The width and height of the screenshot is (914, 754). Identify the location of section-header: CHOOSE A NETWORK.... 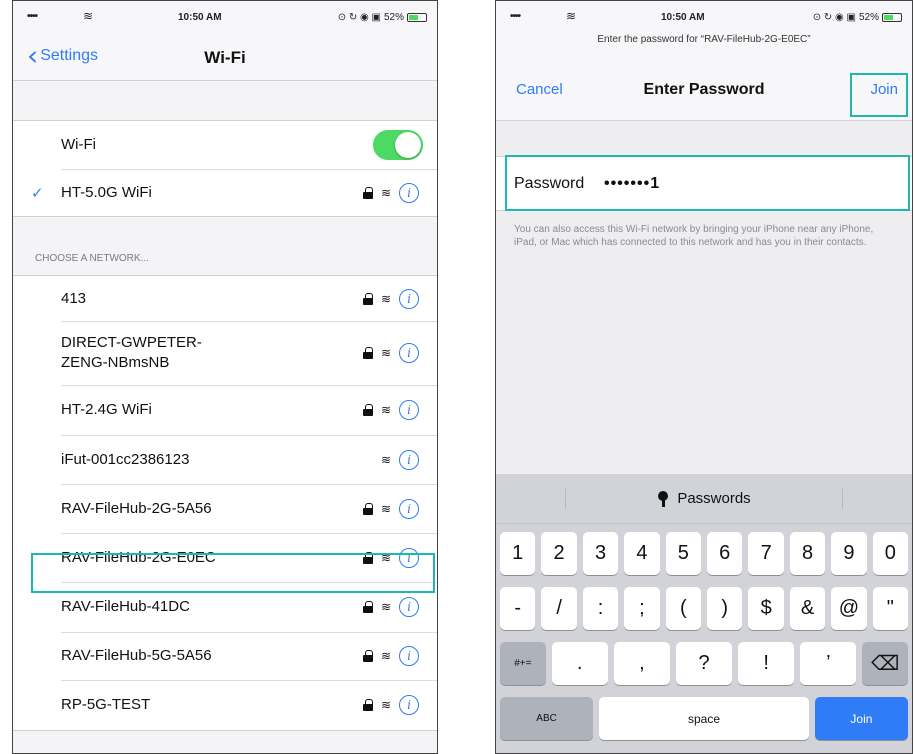
(92, 258).